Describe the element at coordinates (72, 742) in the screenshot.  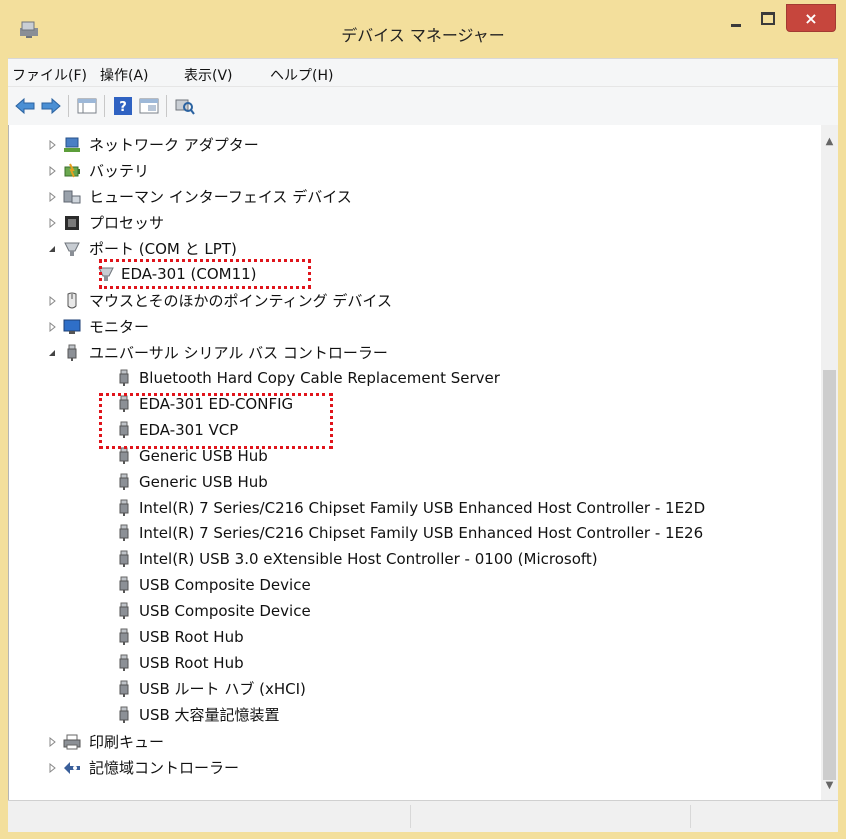
I see `printer-icon` at that location.